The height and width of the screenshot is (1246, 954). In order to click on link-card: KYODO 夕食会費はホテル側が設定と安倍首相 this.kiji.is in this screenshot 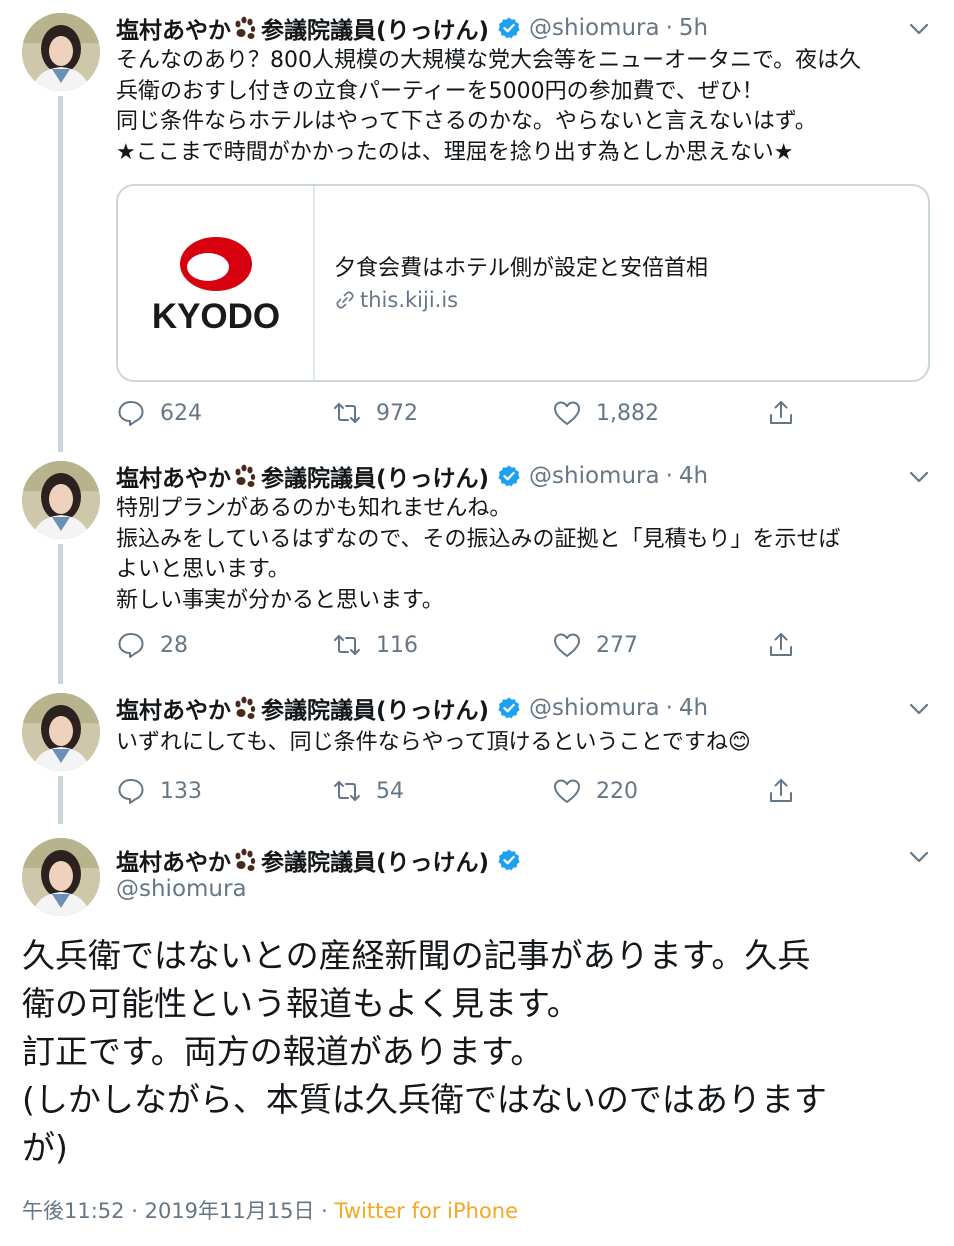, I will do `click(523, 283)`.